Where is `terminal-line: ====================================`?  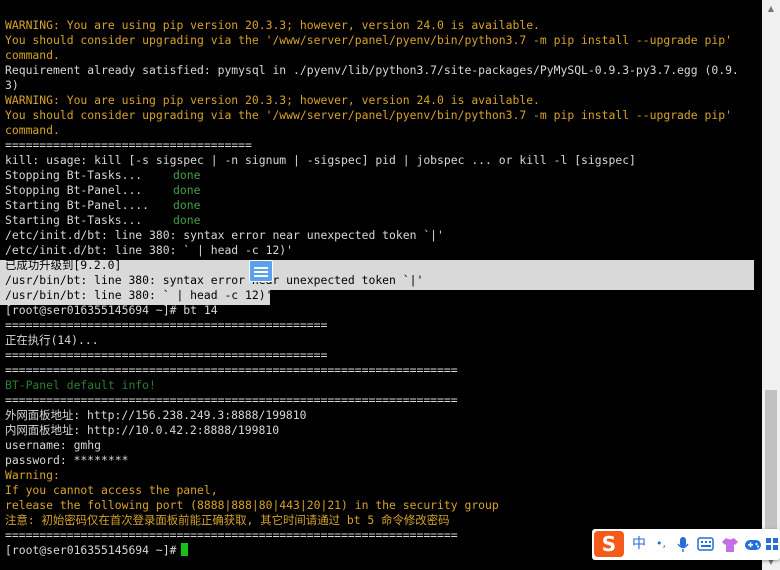
terminal-line: ==================================== is located at coordinates (128, 145).